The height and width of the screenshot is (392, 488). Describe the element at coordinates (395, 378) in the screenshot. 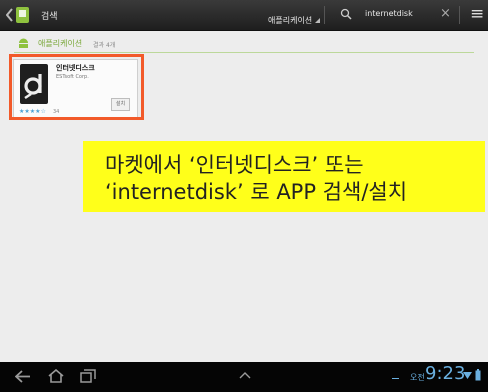

I see `minimize-dash-icon` at that location.